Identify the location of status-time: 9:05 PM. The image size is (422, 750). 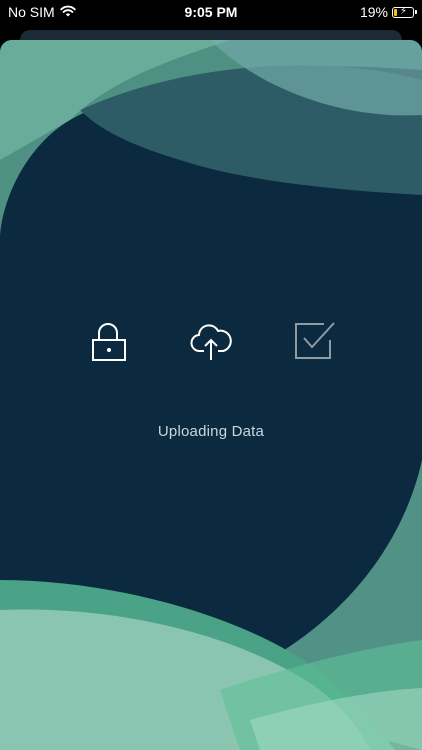
(211, 12).